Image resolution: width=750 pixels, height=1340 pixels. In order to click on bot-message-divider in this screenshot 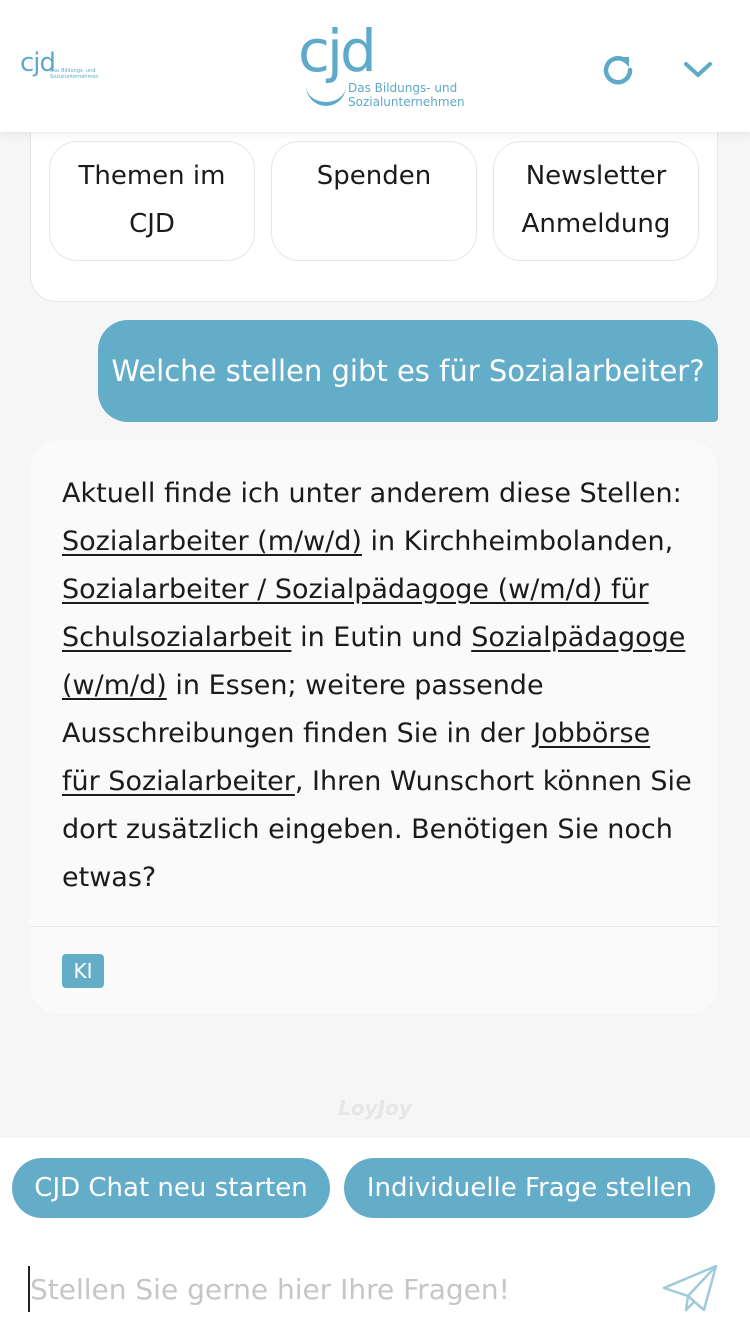, I will do `click(374, 926)`.